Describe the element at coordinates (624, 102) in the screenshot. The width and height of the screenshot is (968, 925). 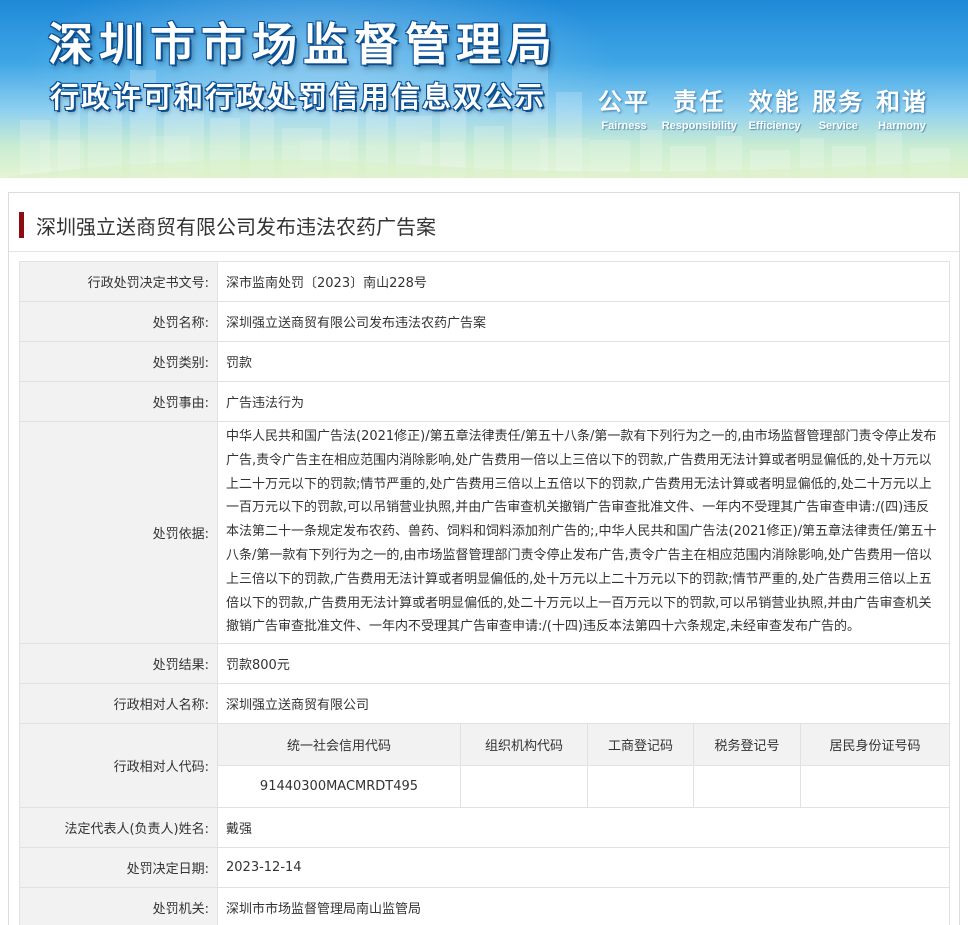
I see `slogan-cn: 公平` at that location.